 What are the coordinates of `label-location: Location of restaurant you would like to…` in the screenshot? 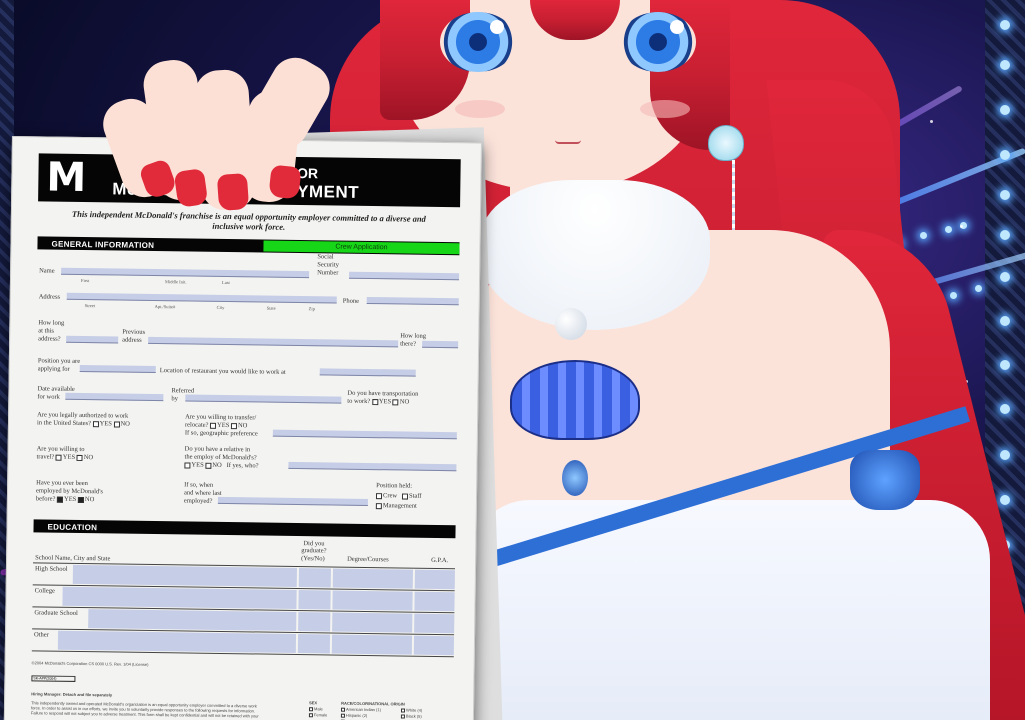 It's located at (222, 371).